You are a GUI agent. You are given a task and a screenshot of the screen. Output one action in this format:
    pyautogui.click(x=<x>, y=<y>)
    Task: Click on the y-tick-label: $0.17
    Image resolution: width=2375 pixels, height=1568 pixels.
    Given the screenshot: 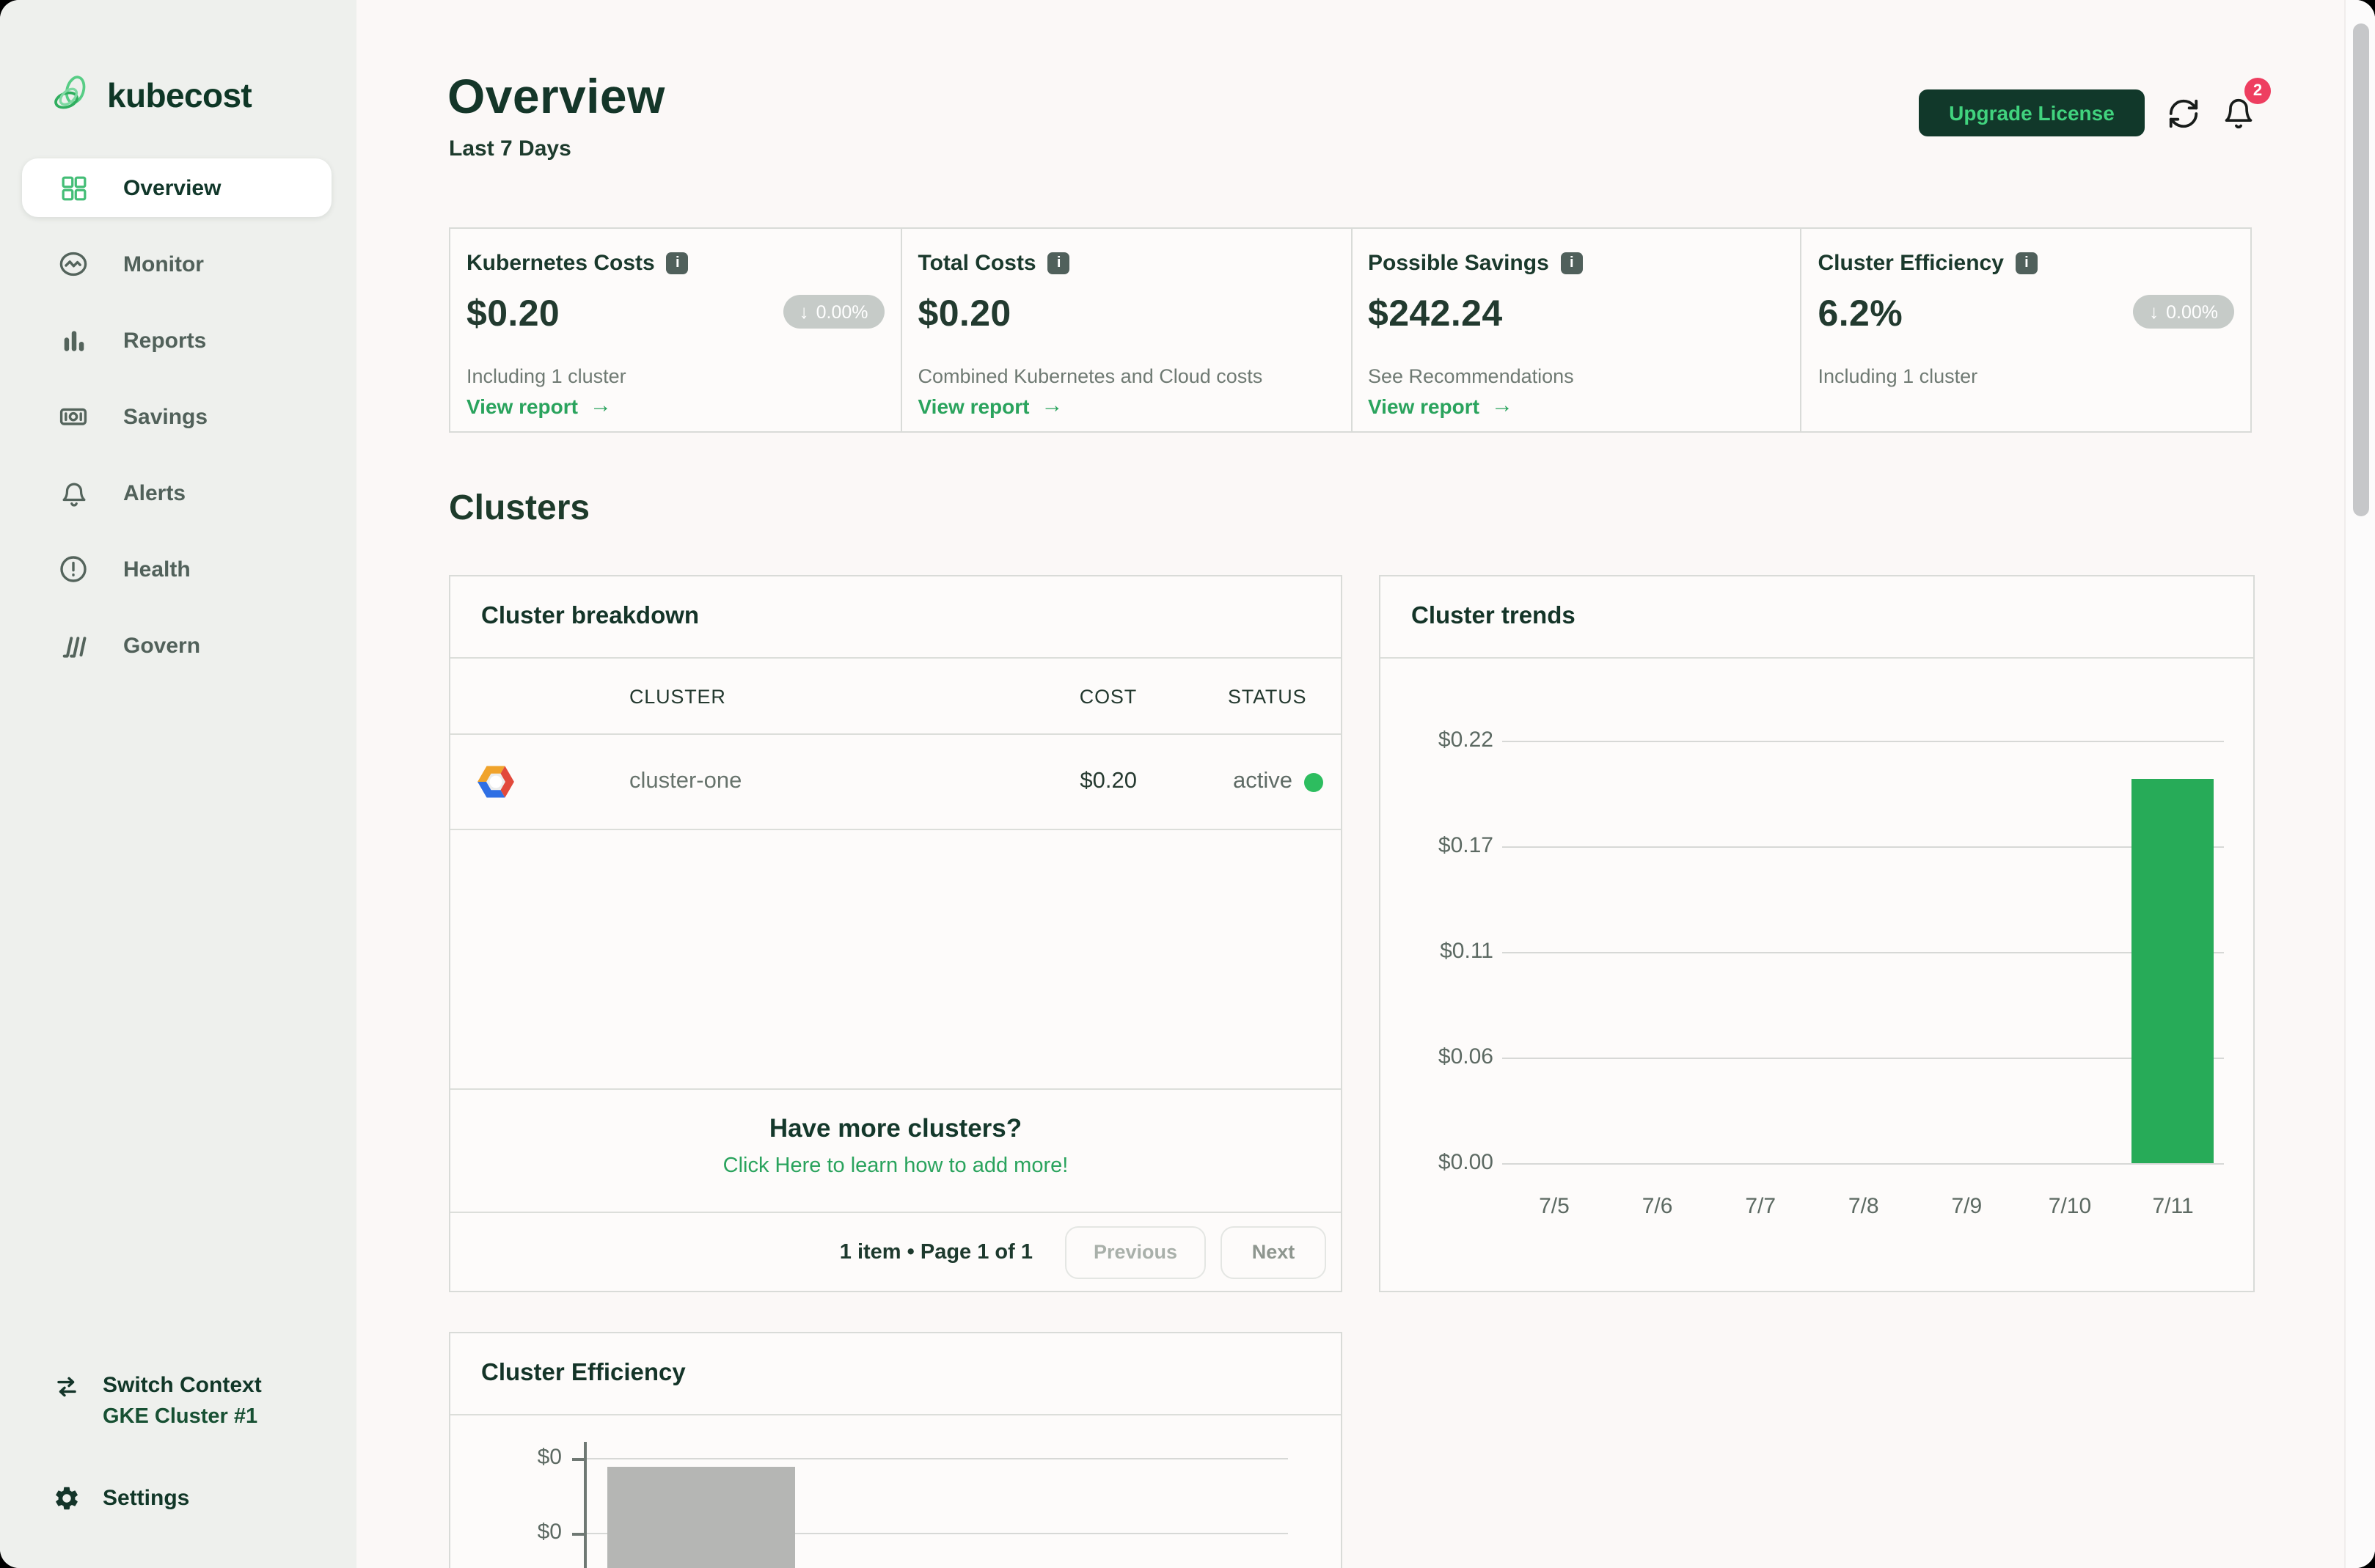 What is the action you would take?
    pyautogui.click(x=1465, y=845)
    